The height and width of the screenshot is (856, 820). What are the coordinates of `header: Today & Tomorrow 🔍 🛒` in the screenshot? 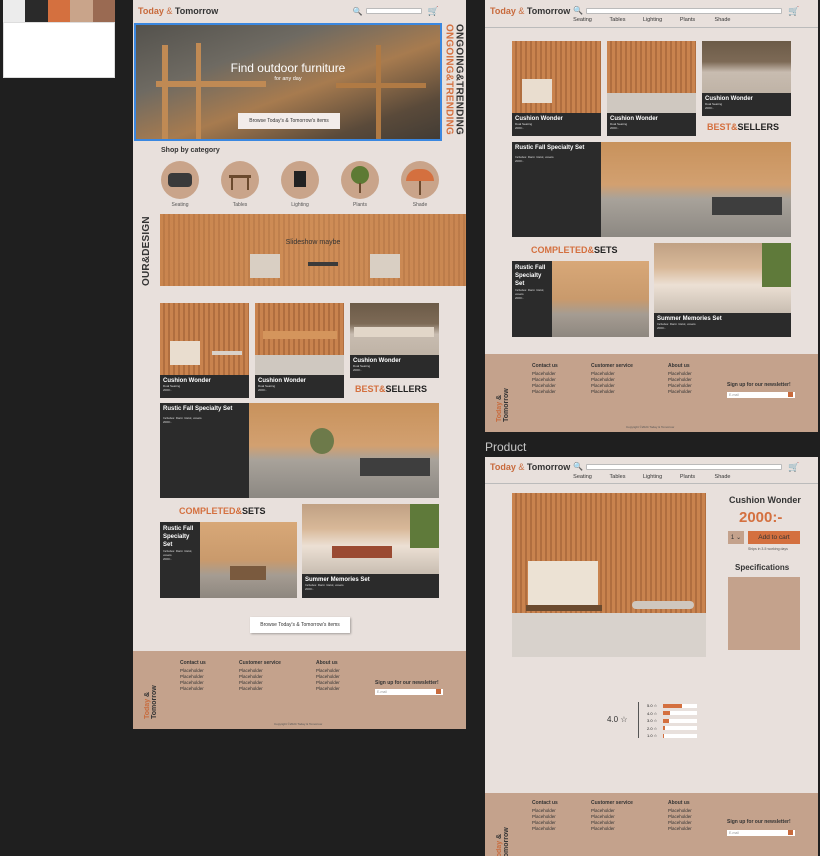 It's located at (299, 11).